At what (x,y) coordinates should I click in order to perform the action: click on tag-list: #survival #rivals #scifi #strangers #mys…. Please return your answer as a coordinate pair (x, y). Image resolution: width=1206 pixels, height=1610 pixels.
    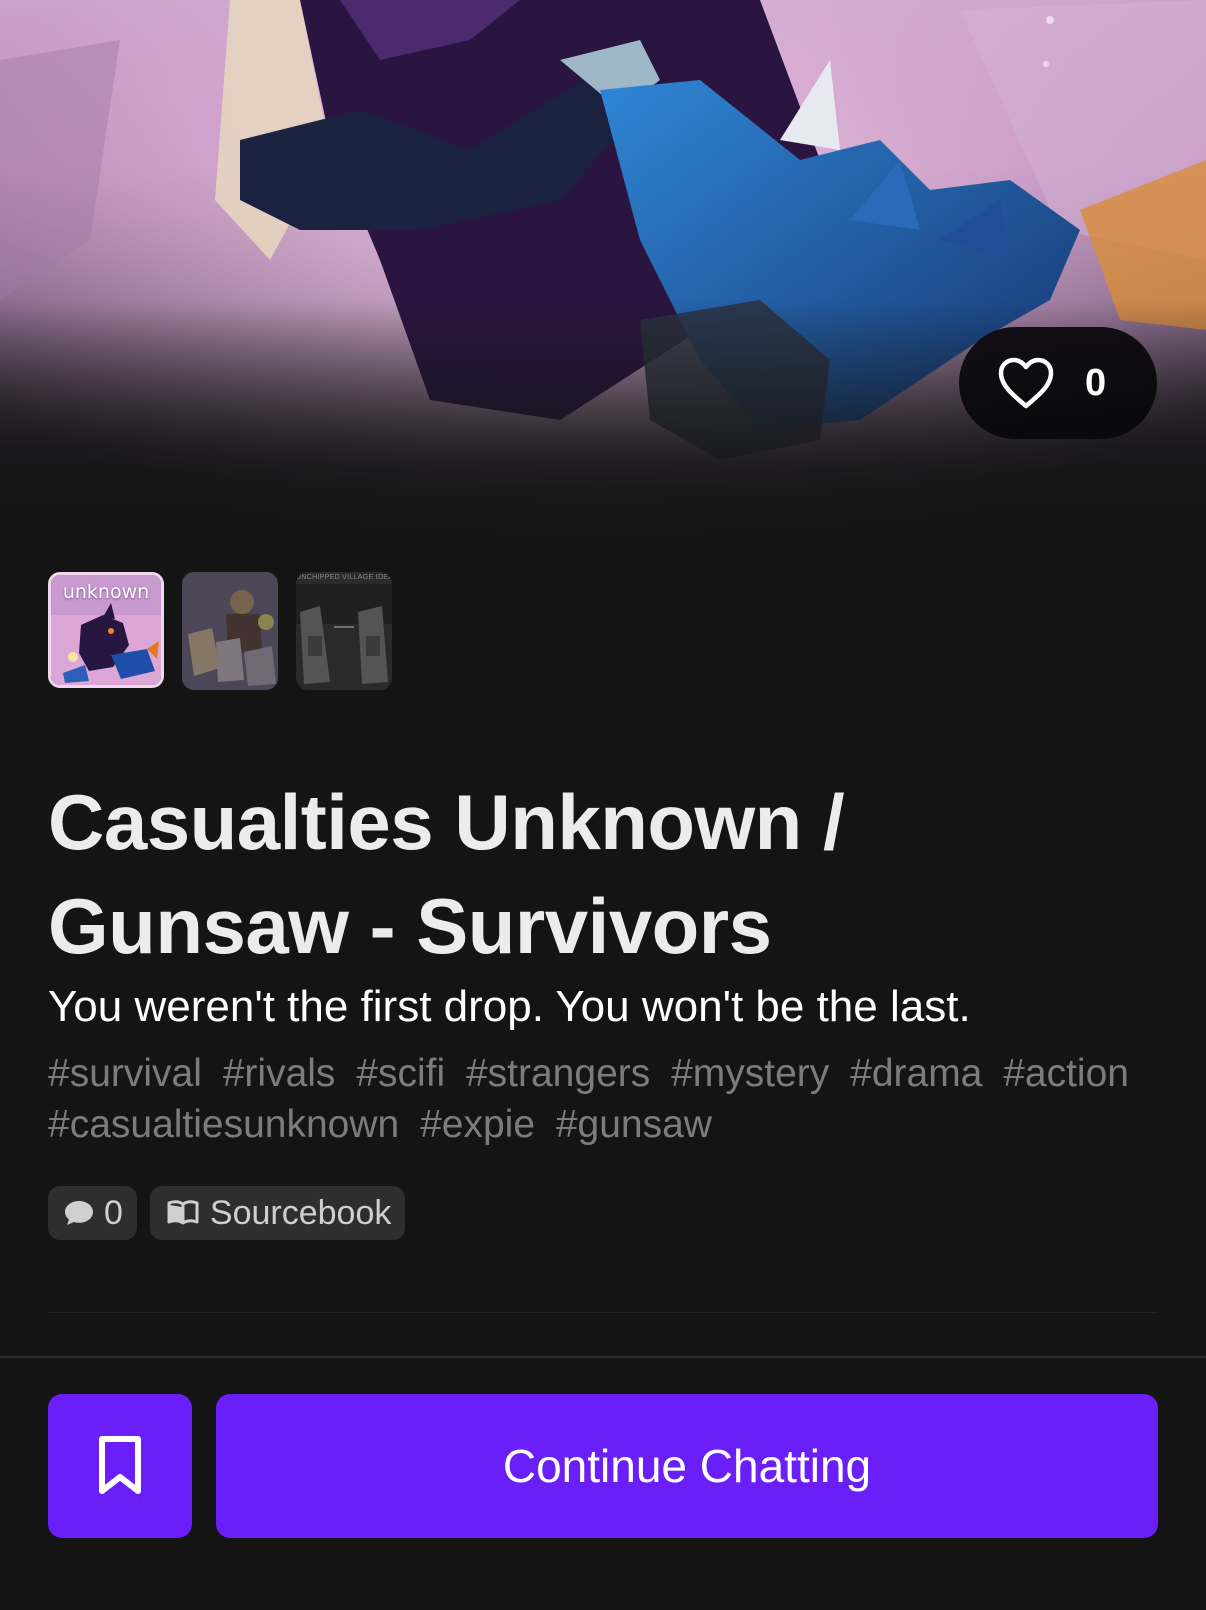
    Looking at the image, I should click on (598, 1099).